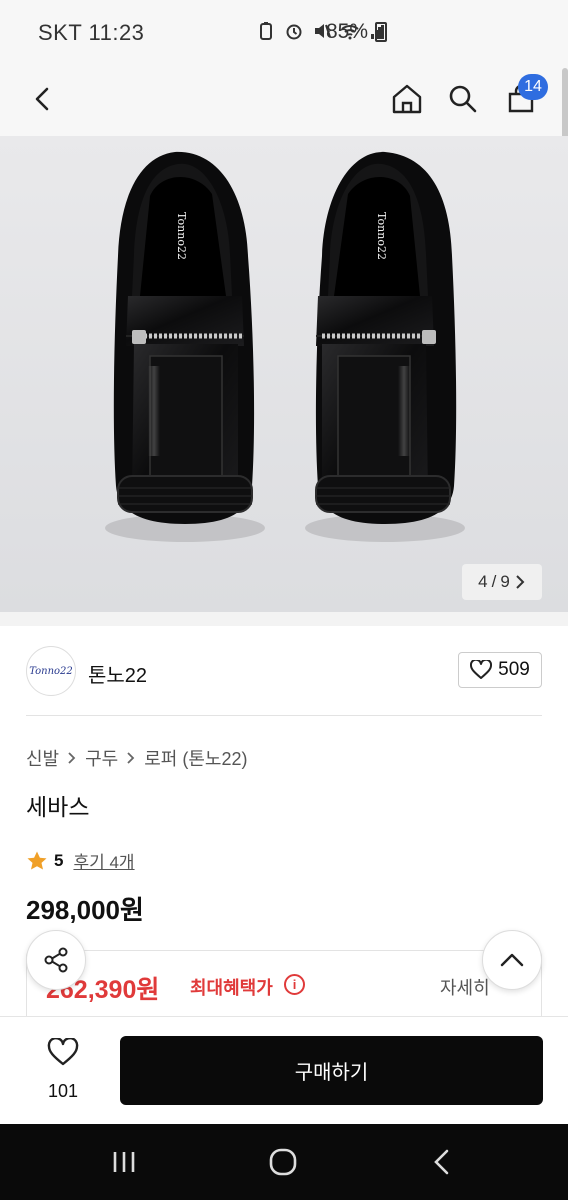  I want to click on brand-like-count: 509, so click(514, 669).